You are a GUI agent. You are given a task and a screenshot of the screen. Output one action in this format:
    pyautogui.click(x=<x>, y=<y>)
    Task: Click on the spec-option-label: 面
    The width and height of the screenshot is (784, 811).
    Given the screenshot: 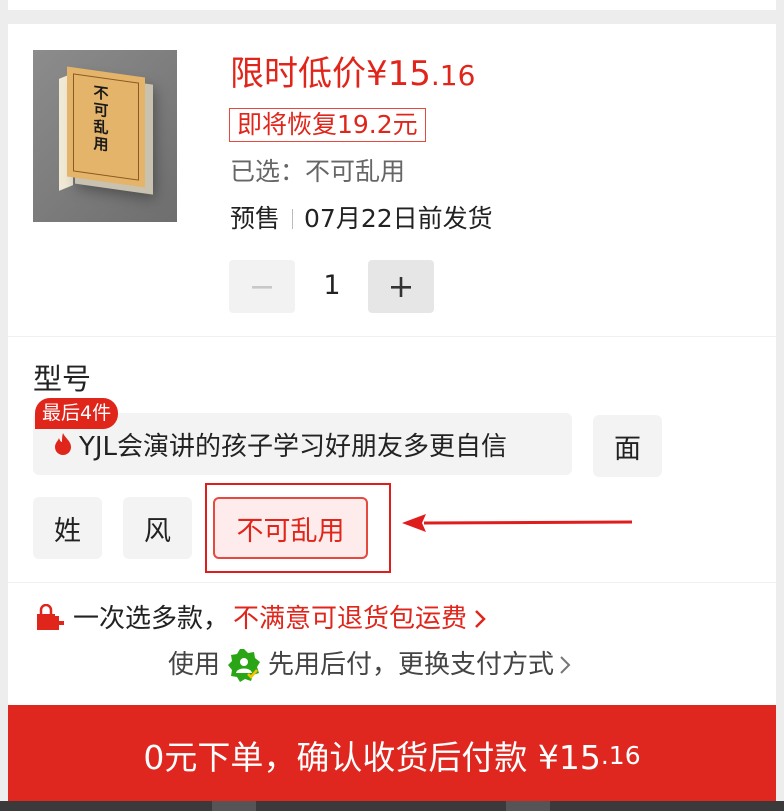 What is the action you would take?
    pyautogui.click(x=627, y=449)
    